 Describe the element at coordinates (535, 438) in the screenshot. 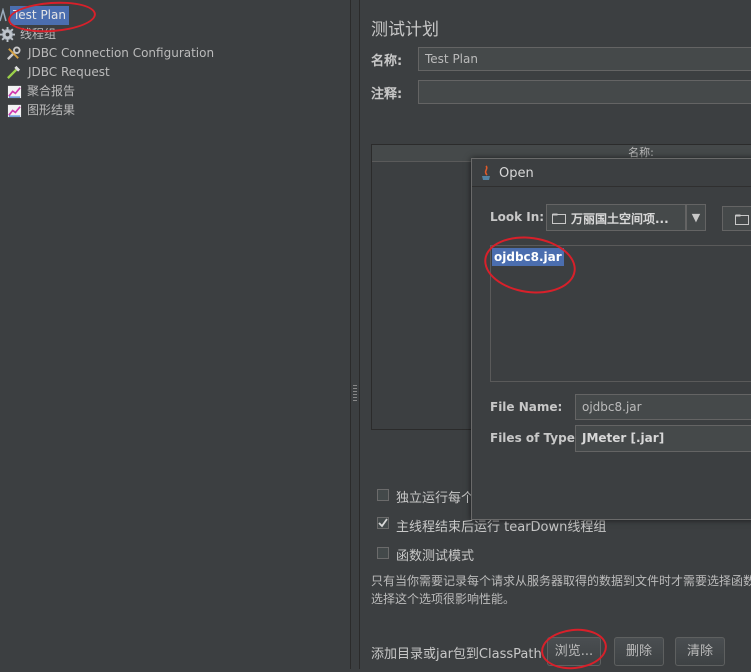

I see `file-type-label: Files of Type:` at that location.